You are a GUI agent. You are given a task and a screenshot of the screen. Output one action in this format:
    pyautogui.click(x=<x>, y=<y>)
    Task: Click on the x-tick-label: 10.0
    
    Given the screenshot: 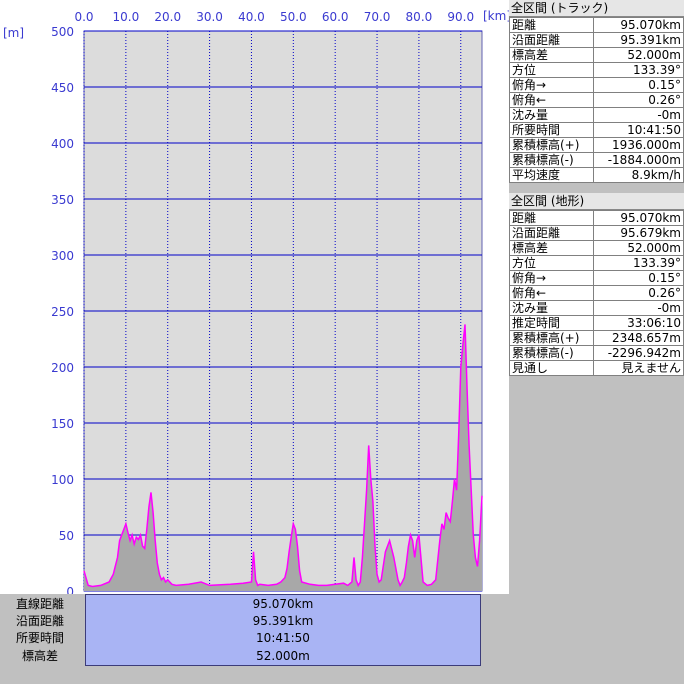 What is the action you would take?
    pyautogui.click(x=126, y=17)
    